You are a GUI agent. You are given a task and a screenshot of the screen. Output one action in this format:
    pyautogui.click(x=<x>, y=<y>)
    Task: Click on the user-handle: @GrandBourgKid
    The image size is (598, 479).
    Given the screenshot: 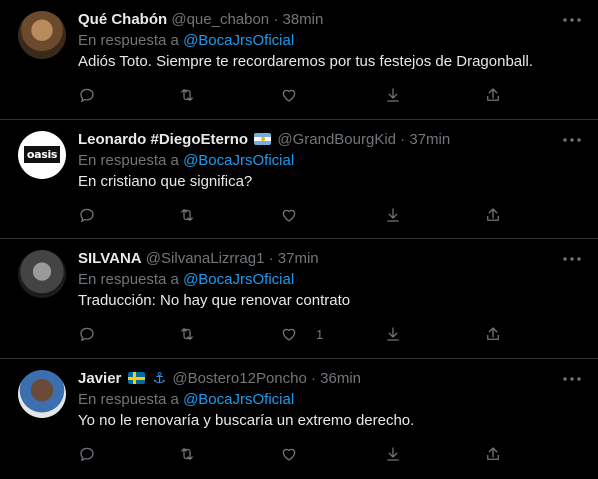 What is the action you would take?
    pyautogui.click(x=336, y=139)
    